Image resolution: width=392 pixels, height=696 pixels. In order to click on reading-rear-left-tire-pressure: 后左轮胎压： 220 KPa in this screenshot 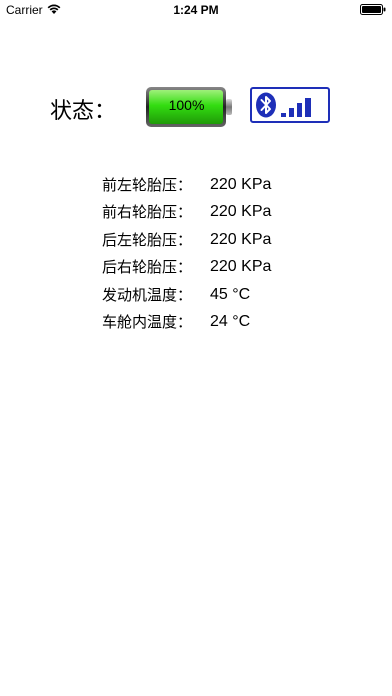, I will do `click(232, 242)`.